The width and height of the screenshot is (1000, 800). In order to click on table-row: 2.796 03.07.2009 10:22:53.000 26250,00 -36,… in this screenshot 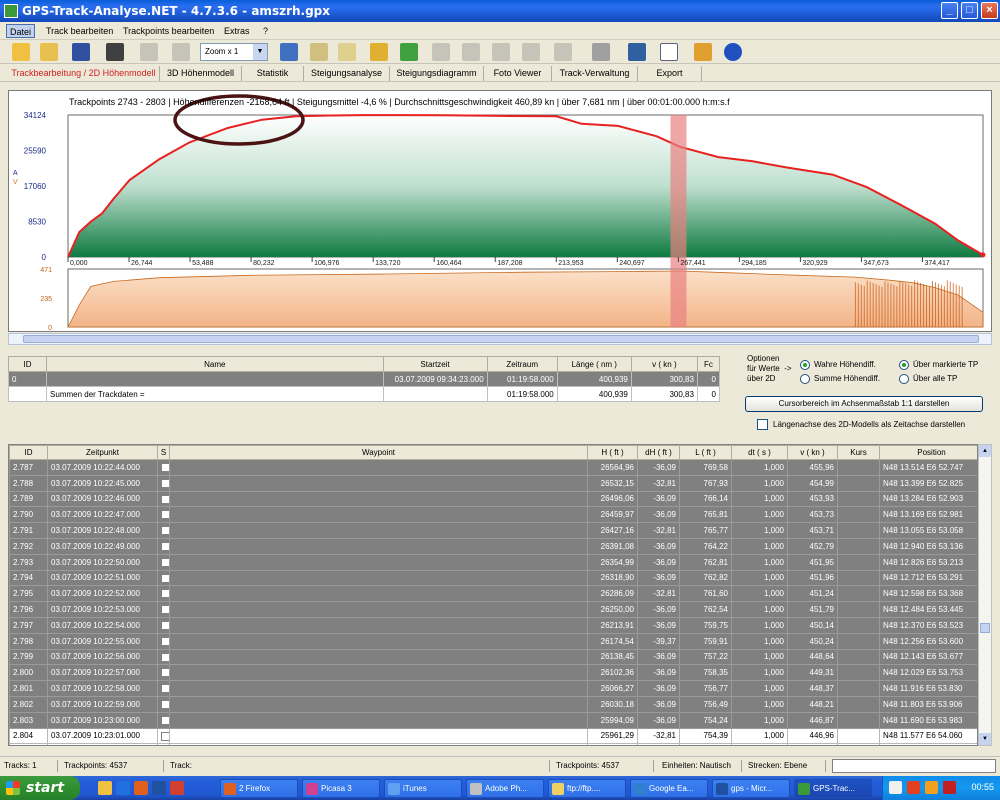, I will do `click(493, 609)`.